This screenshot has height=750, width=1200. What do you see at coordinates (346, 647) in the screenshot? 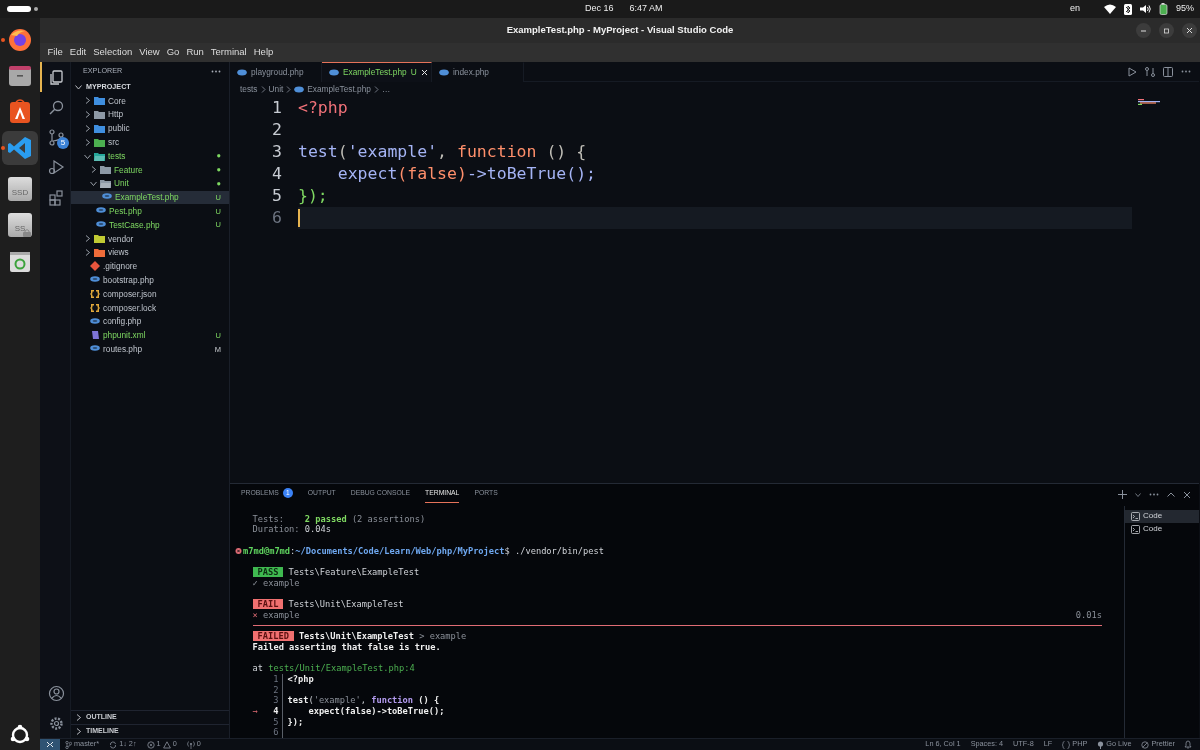
I see `terminal-text: Failed asserting that false is true.` at bounding box center [346, 647].